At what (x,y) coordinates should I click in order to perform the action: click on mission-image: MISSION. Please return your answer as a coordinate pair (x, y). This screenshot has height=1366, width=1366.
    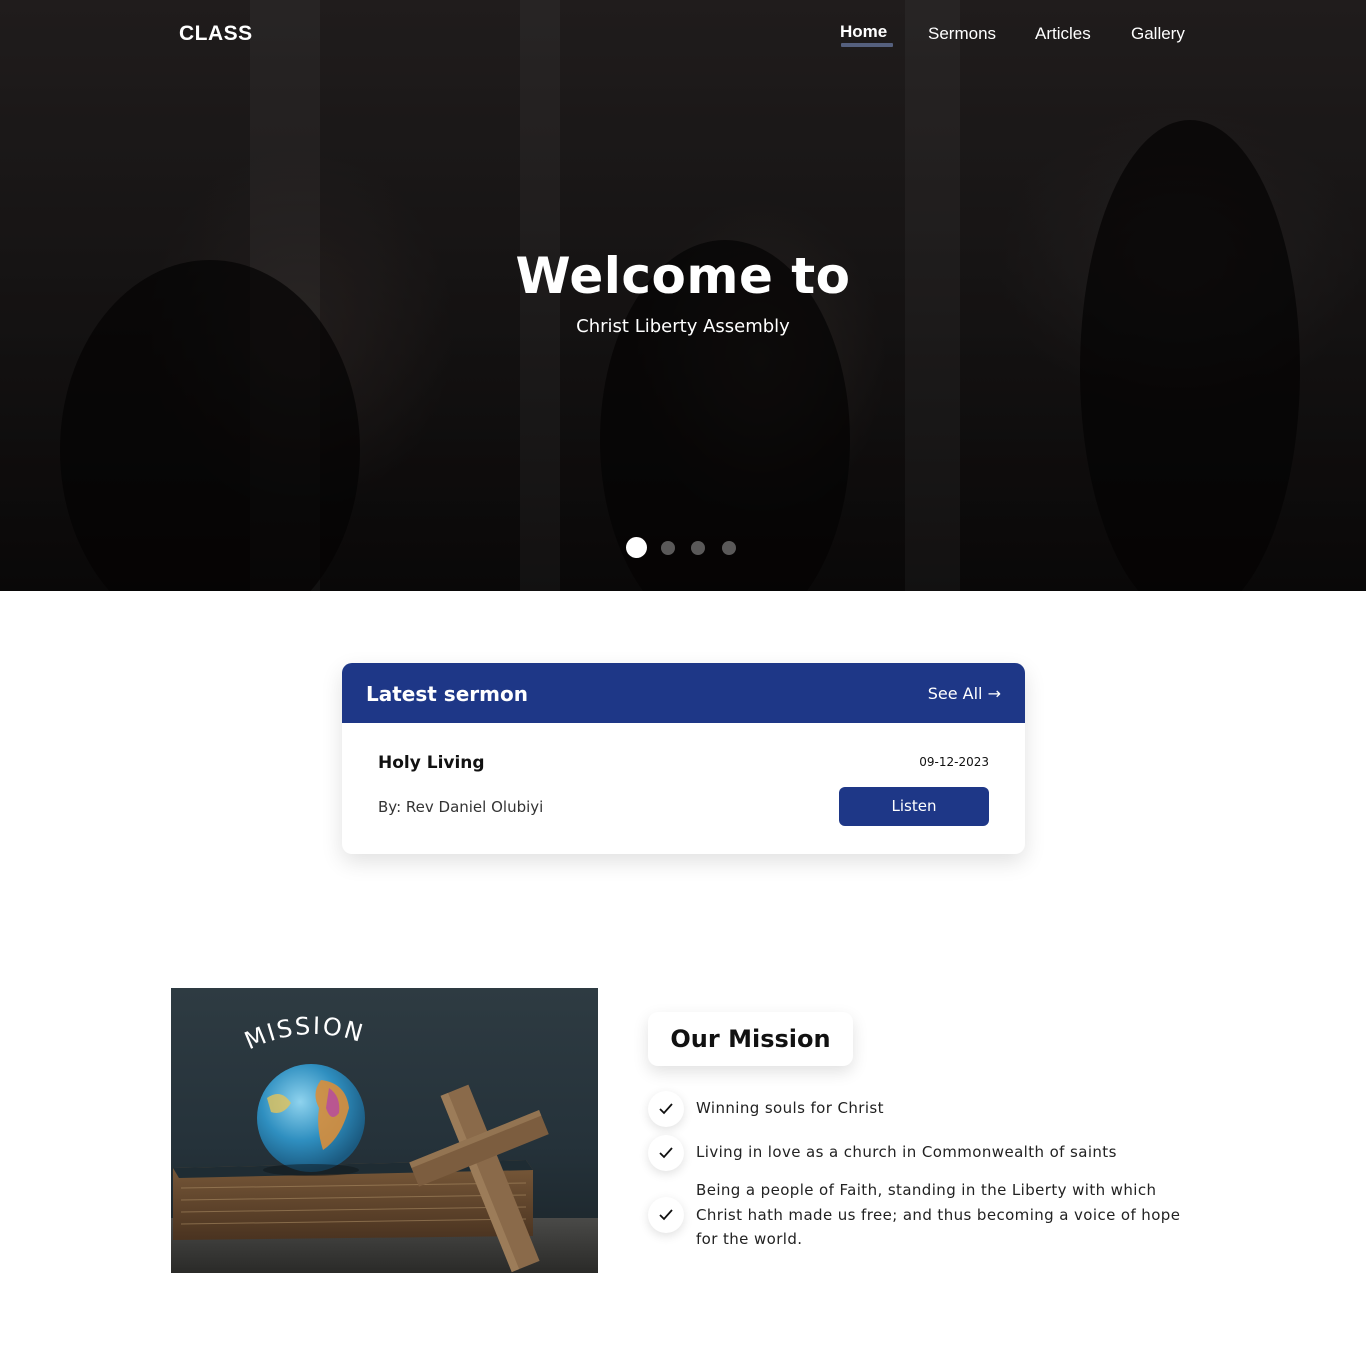
    Looking at the image, I should click on (384, 1130).